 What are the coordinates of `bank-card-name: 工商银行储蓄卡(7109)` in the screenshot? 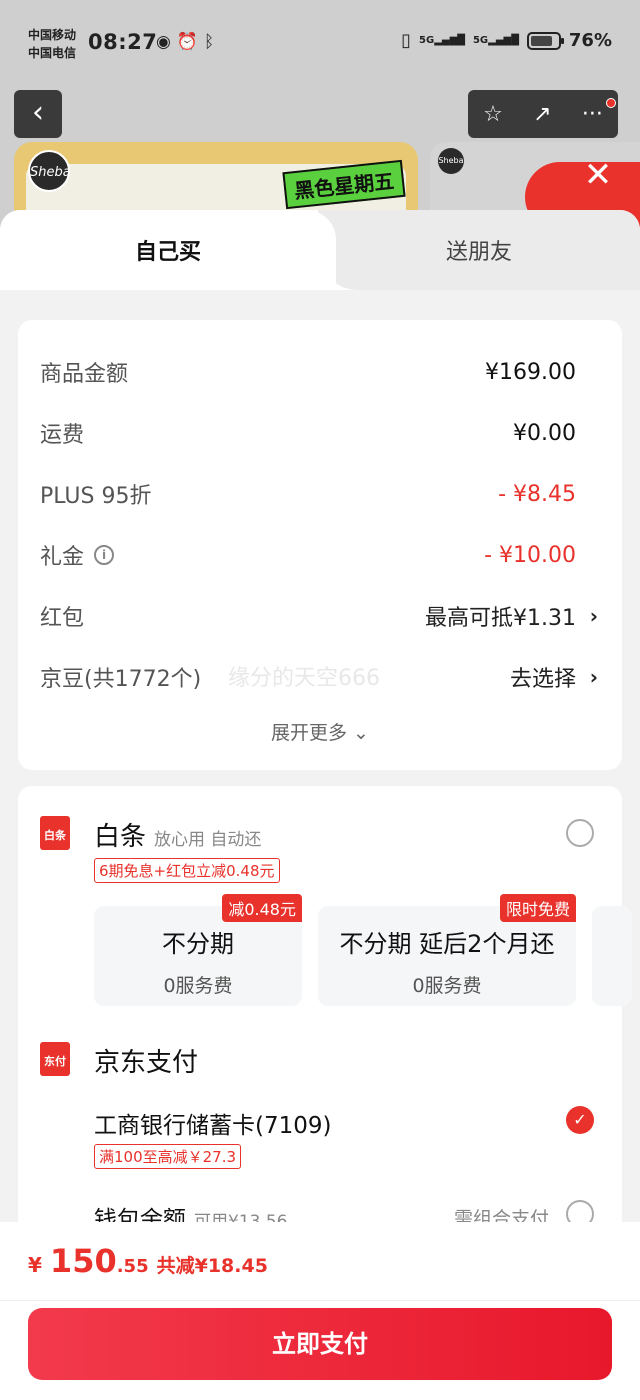 It's located at (212, 1123).